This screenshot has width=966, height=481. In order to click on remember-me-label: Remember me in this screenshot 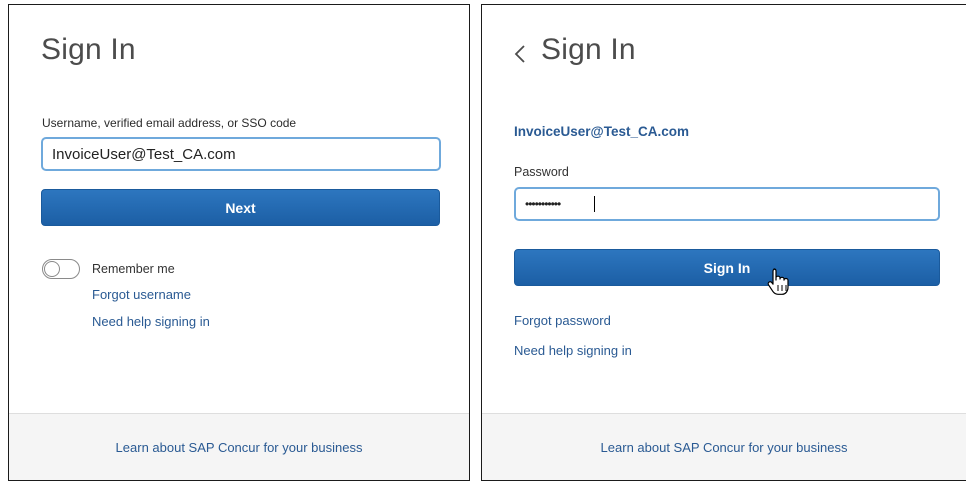, I will do `click(133, 269)`.